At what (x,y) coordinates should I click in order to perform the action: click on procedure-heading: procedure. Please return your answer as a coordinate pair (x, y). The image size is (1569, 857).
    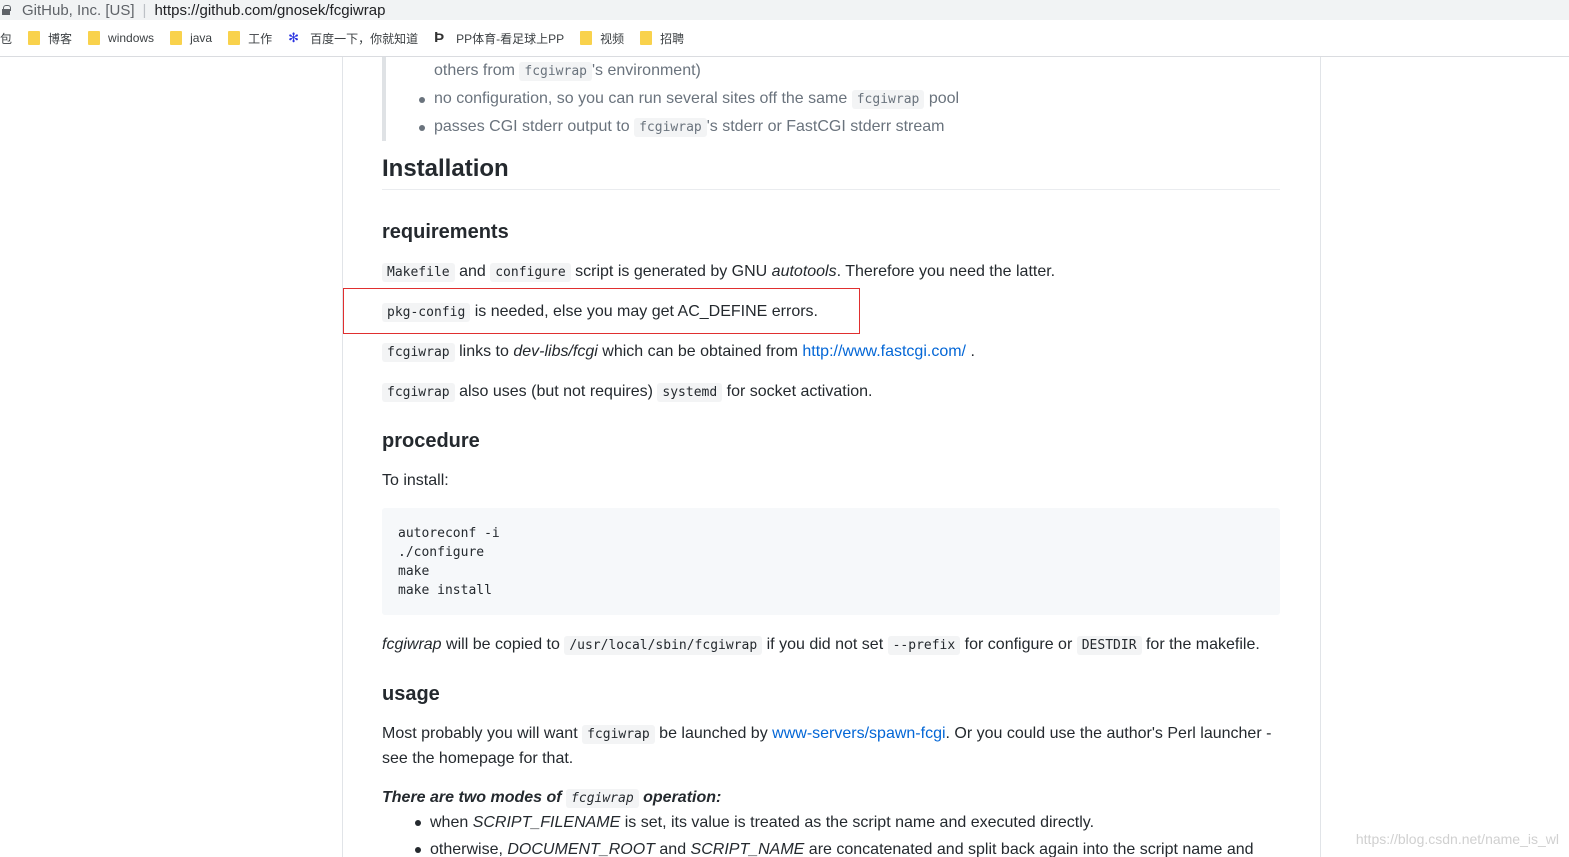
    Looking at the image, I should click on (431, 441).